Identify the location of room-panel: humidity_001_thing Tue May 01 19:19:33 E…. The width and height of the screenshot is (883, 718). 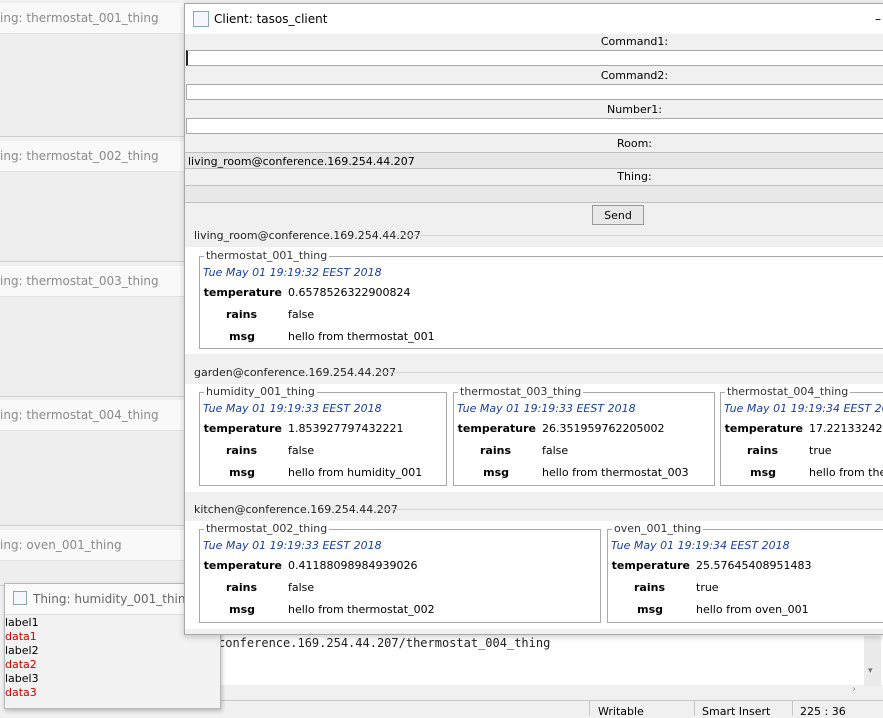
(534, 438).